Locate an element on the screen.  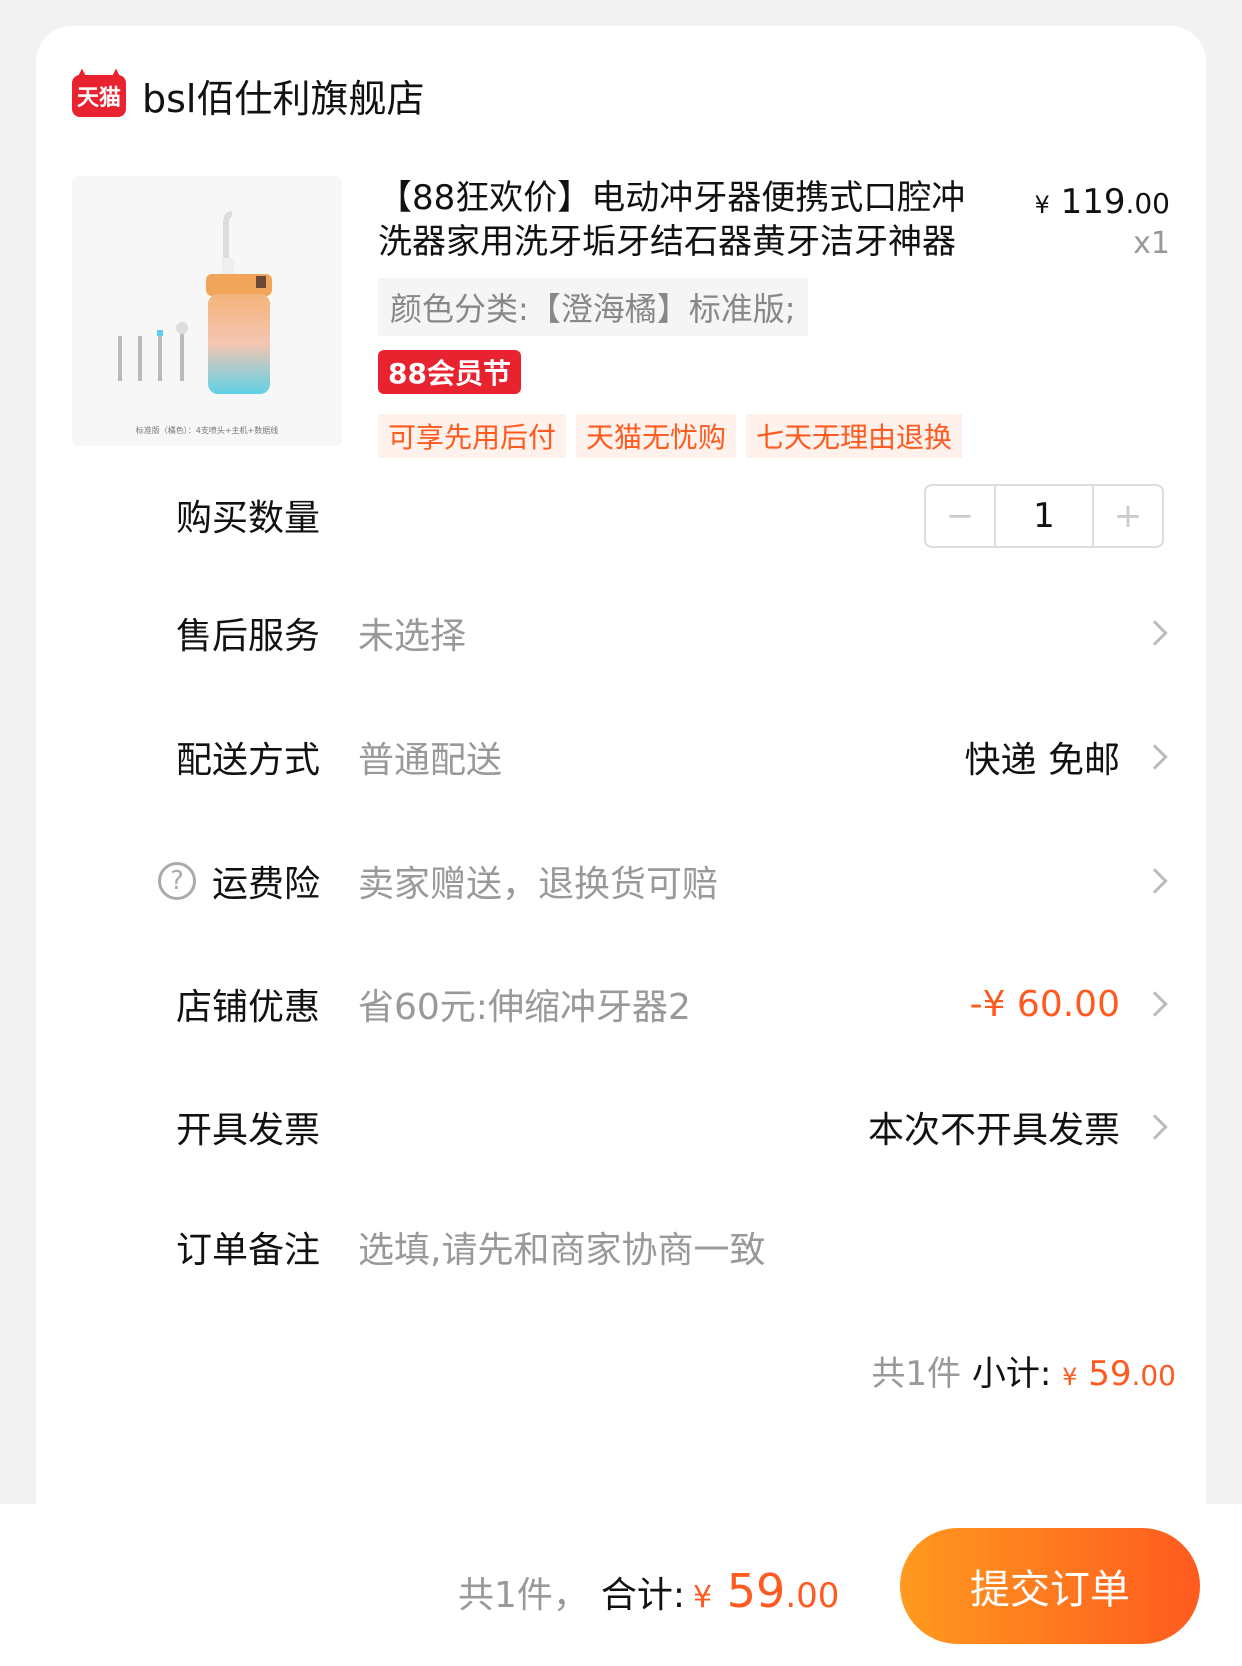
shop-header: 天猫 bsl佰仕利旗舰店 is located at coordinates (248, 95).